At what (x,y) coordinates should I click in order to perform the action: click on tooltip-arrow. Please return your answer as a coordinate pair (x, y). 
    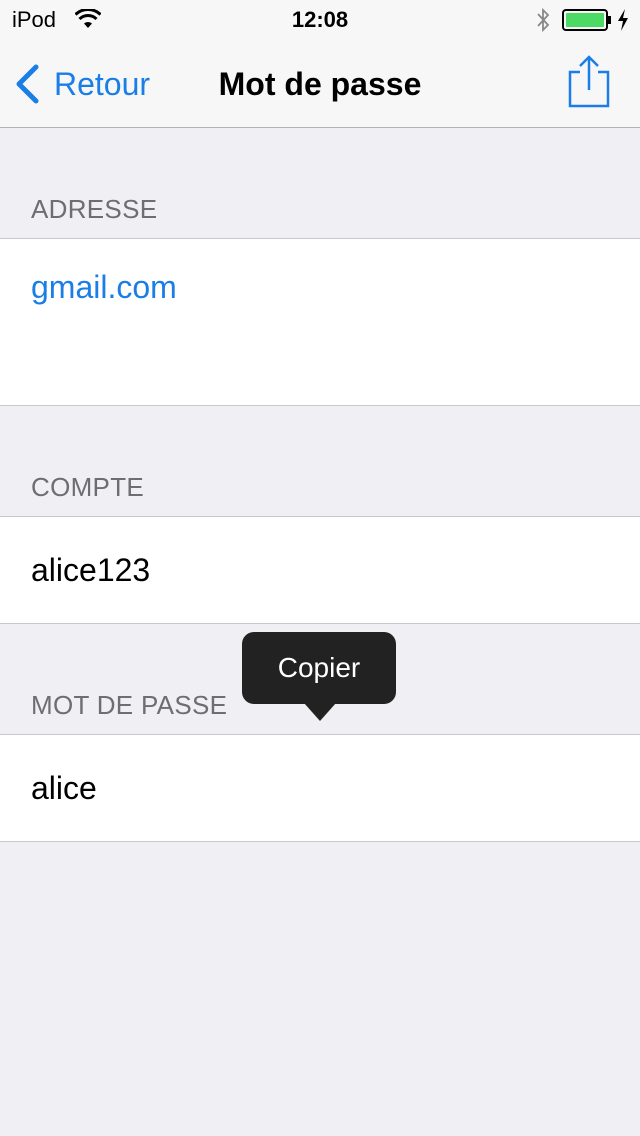
    Looking at the image, I should click on (320, 712).